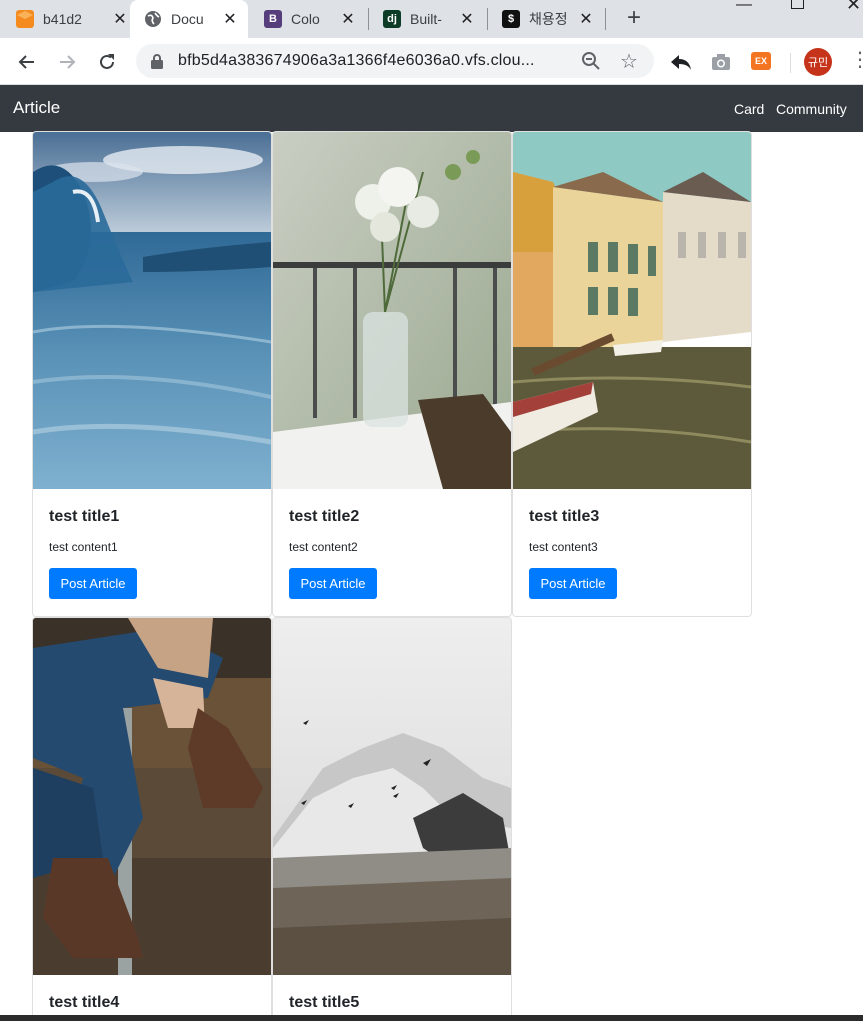 The height and width of the screenshot is (1021, 863). What do you see at coordinates (67, 62) in the screenshot?
I see `forward-arrow-icon` at bounding box center [67, 62].